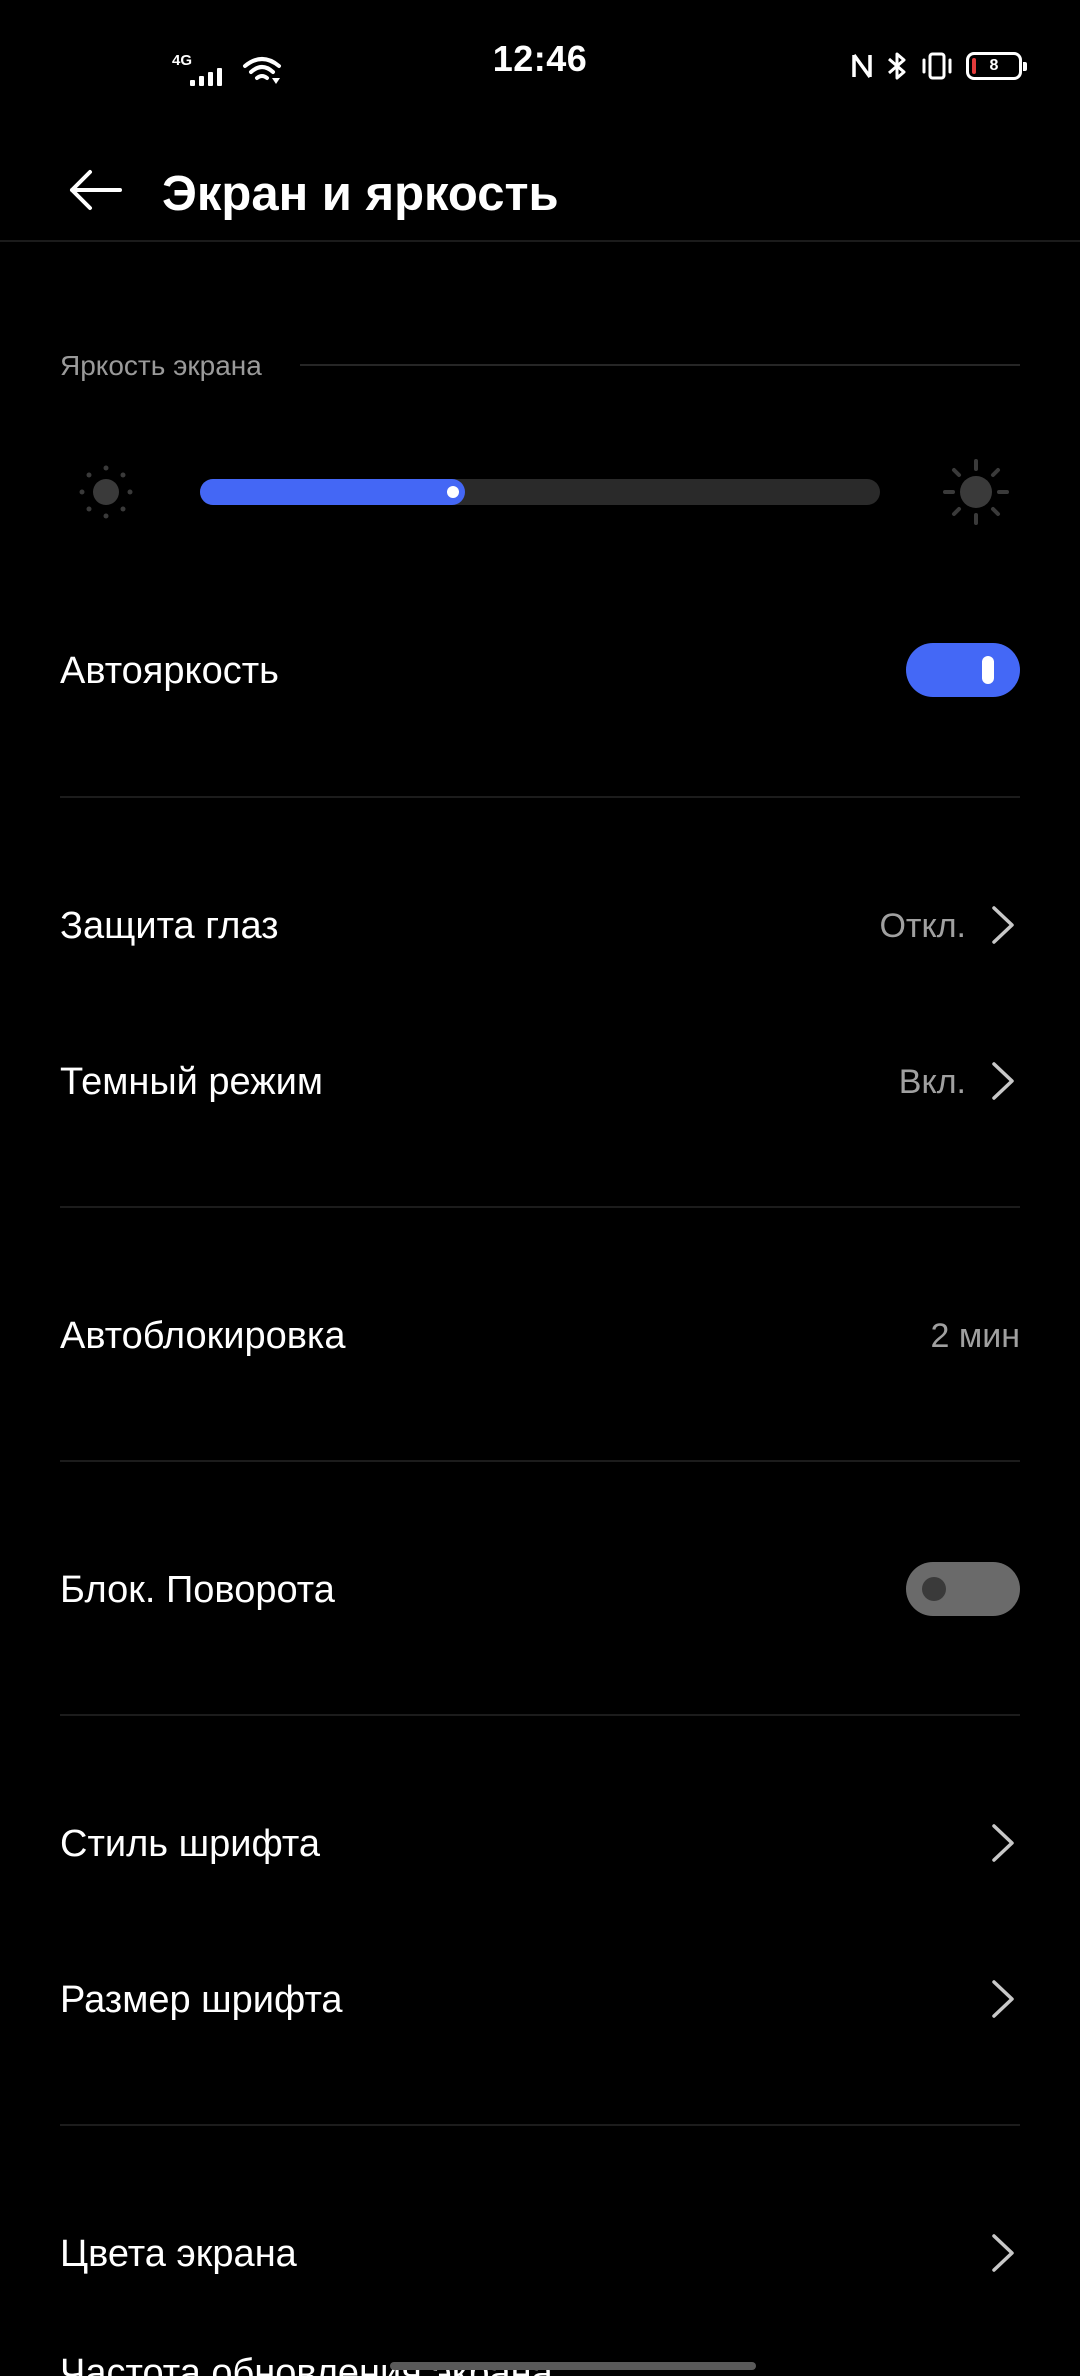 This screenshot has height=2376, width=1080. I want to click on battery-level: 8, so click(994, 65).